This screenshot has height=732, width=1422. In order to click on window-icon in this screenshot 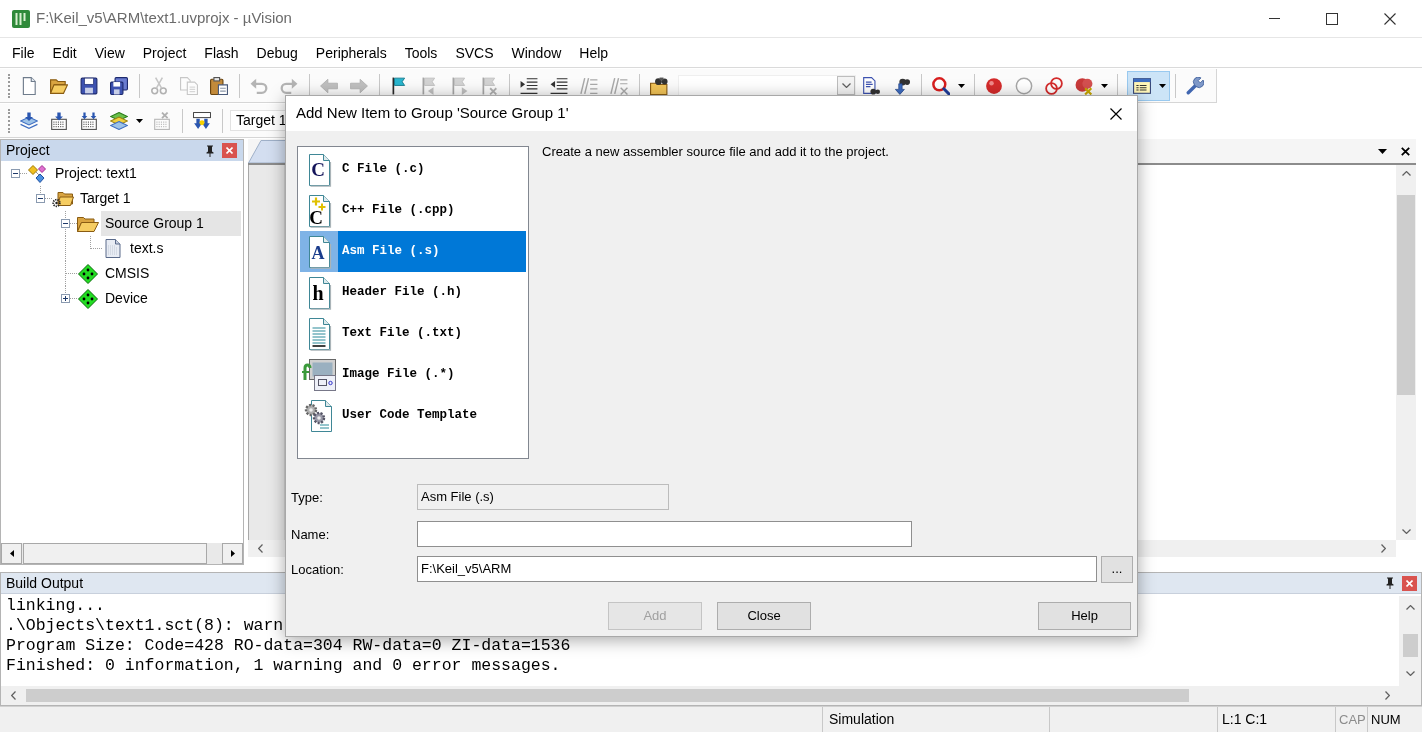, I will do `click(1142, 85)`.